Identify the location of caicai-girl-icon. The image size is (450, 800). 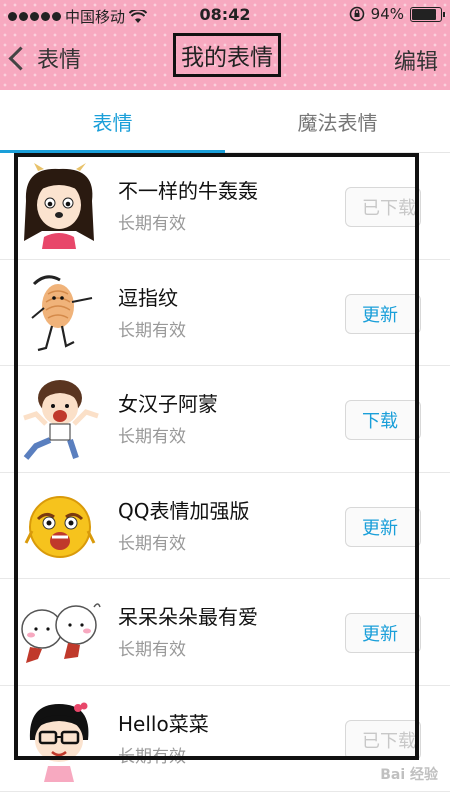
(59, 742).